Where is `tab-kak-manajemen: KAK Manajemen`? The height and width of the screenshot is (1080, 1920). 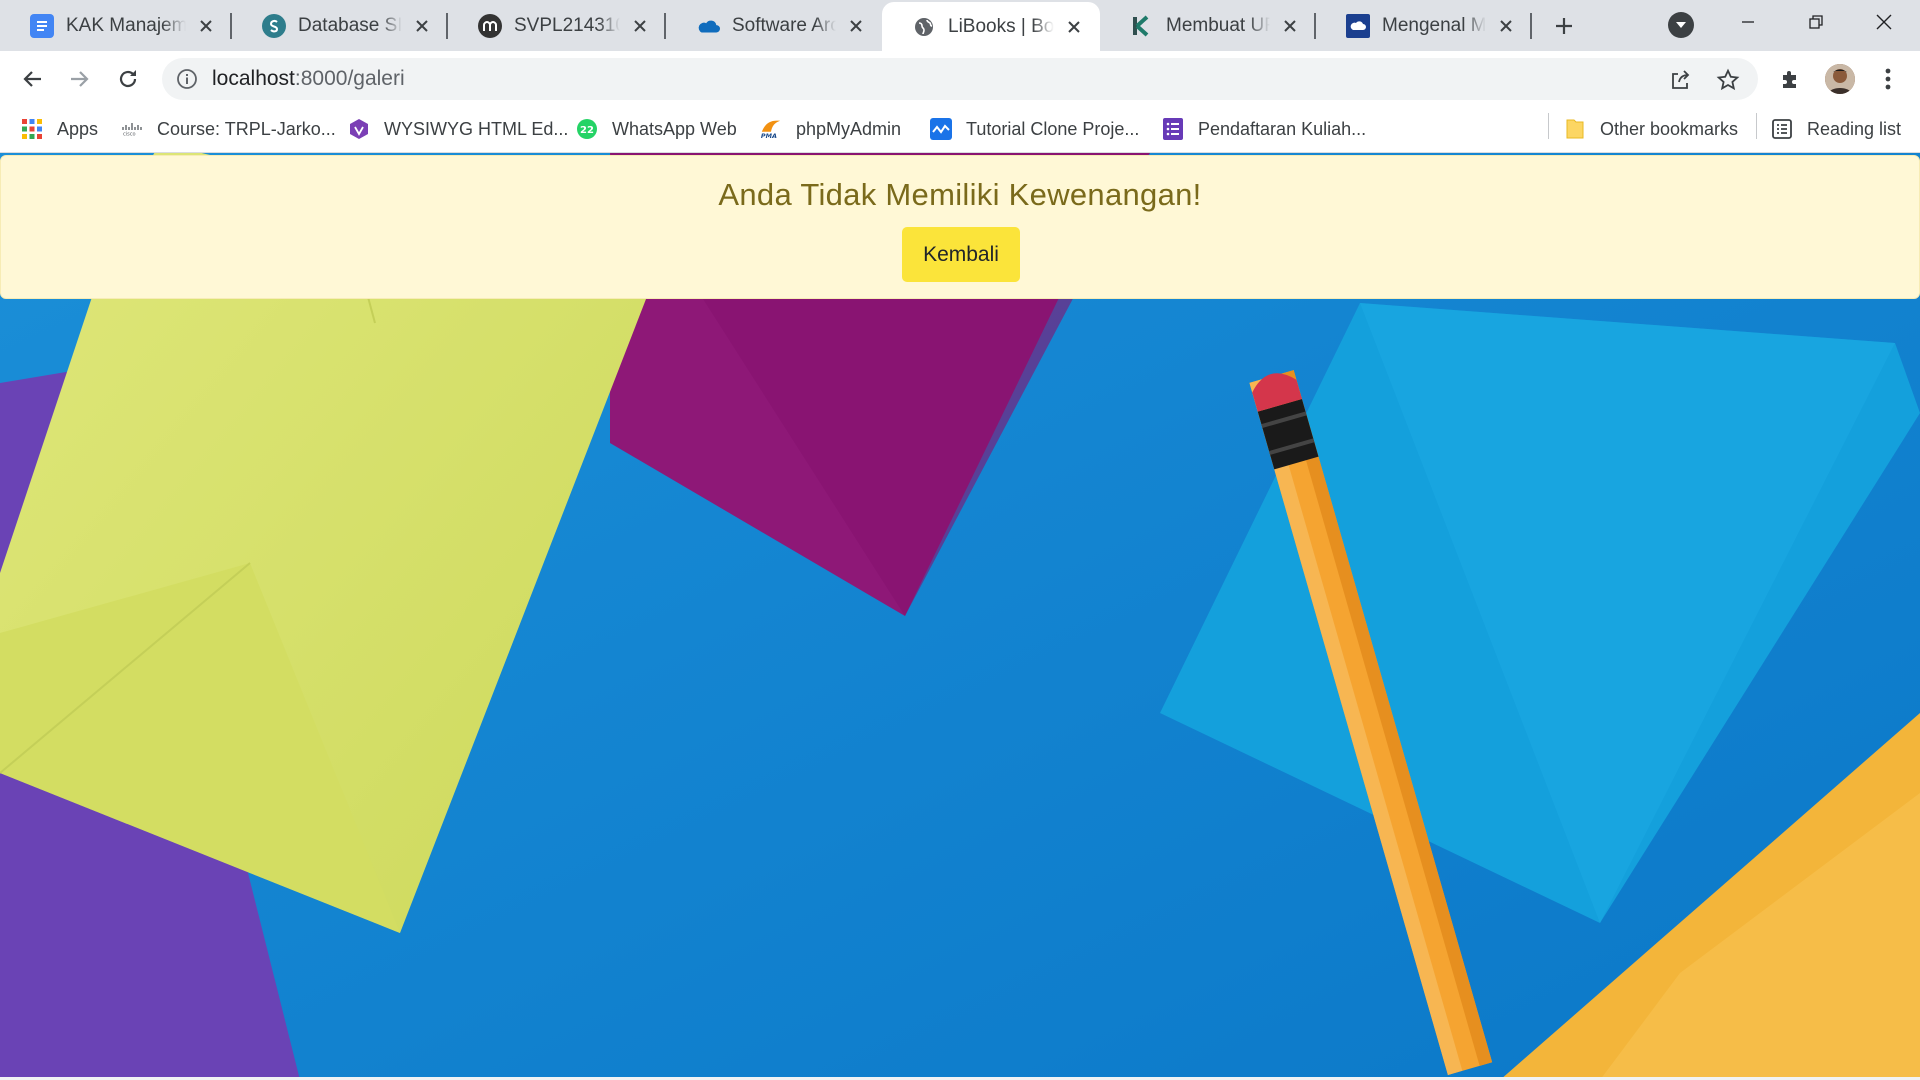
tab-kak-manajemen: KAK Manajemen is located at coordinates (116, 25).